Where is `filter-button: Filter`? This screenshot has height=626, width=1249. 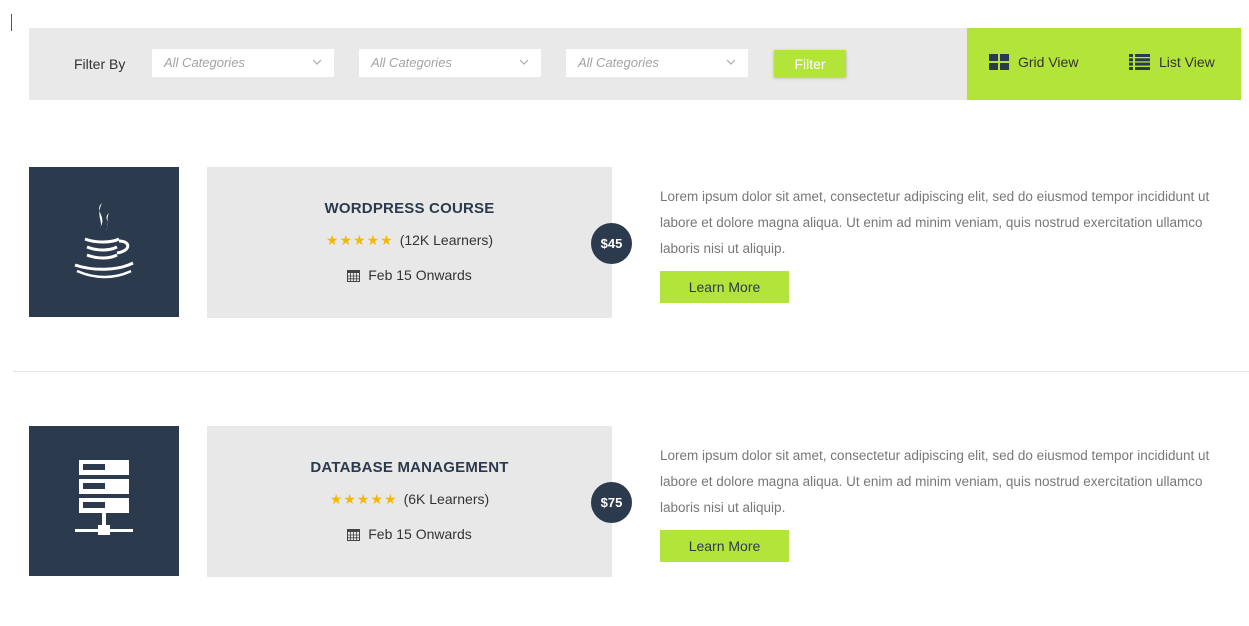 filter-button: Filter is located at coordinates (810, 63).